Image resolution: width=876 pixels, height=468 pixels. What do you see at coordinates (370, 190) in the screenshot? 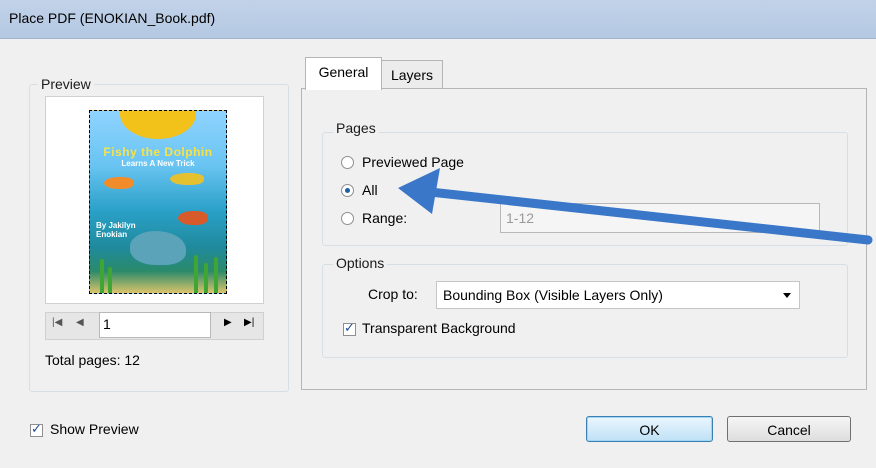
I see `all-pages-label: All` at bounding box center [370, 190].